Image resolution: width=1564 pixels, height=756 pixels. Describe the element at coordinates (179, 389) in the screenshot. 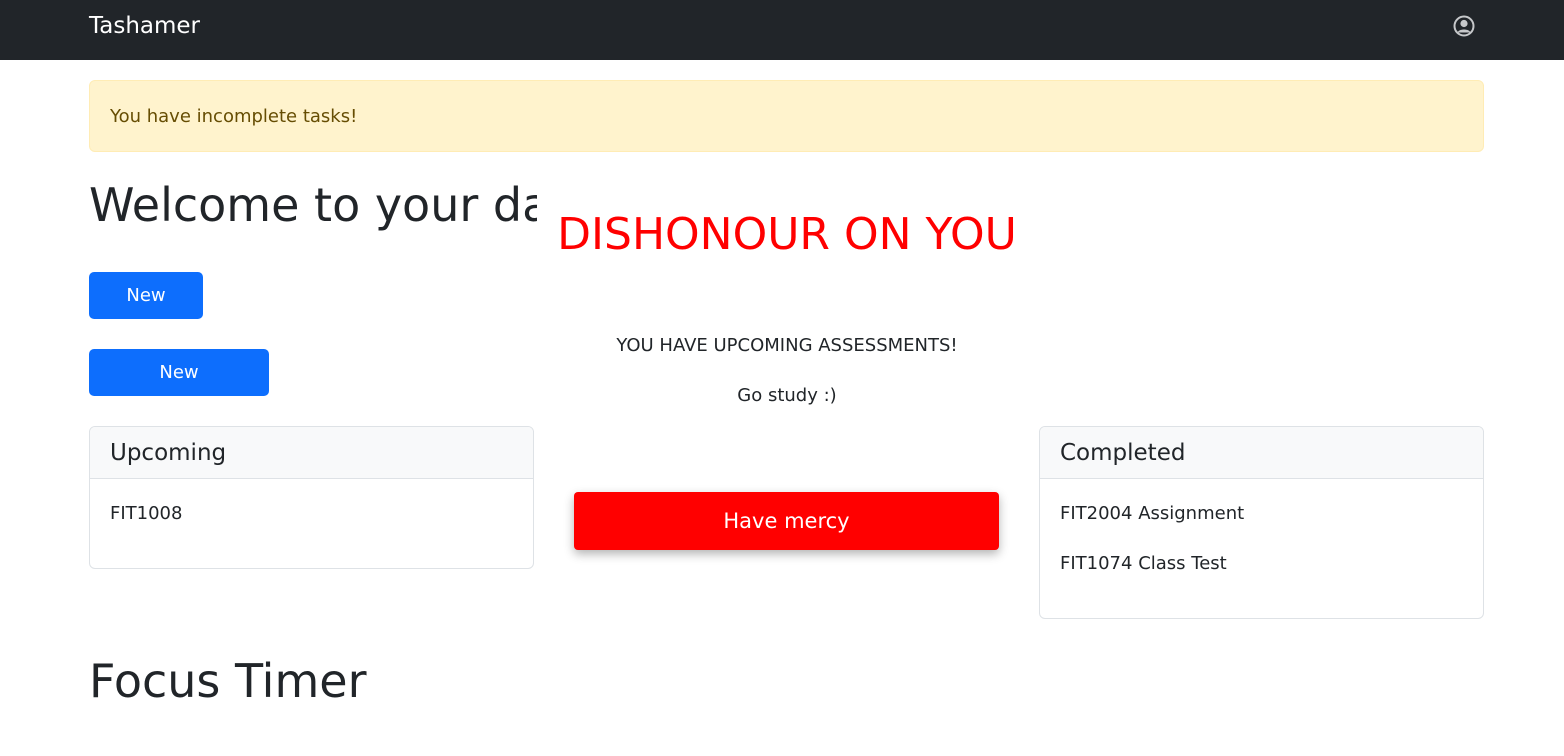

I see `new-assessment-button: New Assessment` at that location.